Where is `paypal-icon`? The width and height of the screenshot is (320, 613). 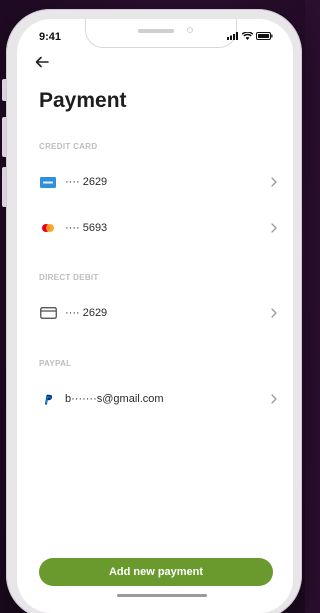 paypal-icon is located at coordinates (48, 399).